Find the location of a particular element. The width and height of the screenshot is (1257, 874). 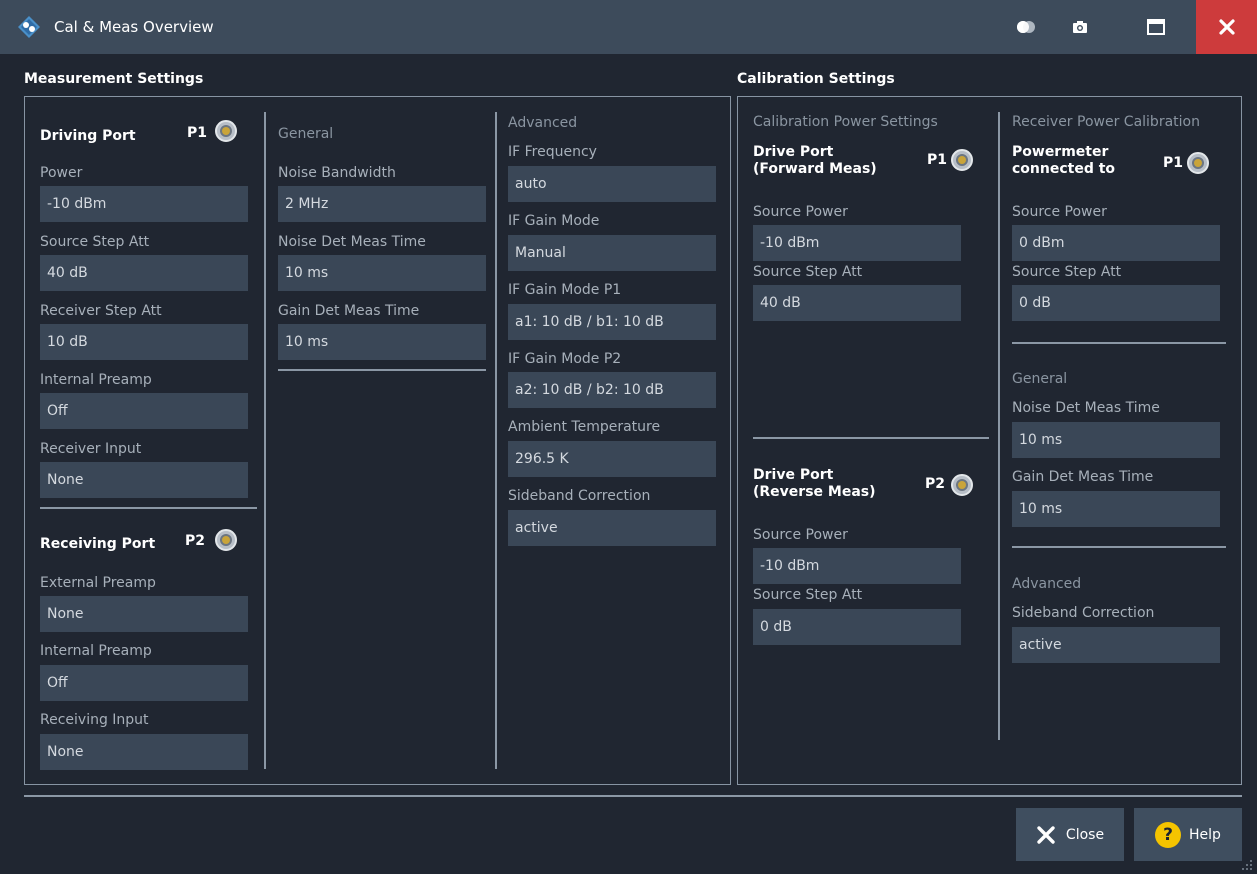

resize-grip-icon is located at coordinates (1247, 865).